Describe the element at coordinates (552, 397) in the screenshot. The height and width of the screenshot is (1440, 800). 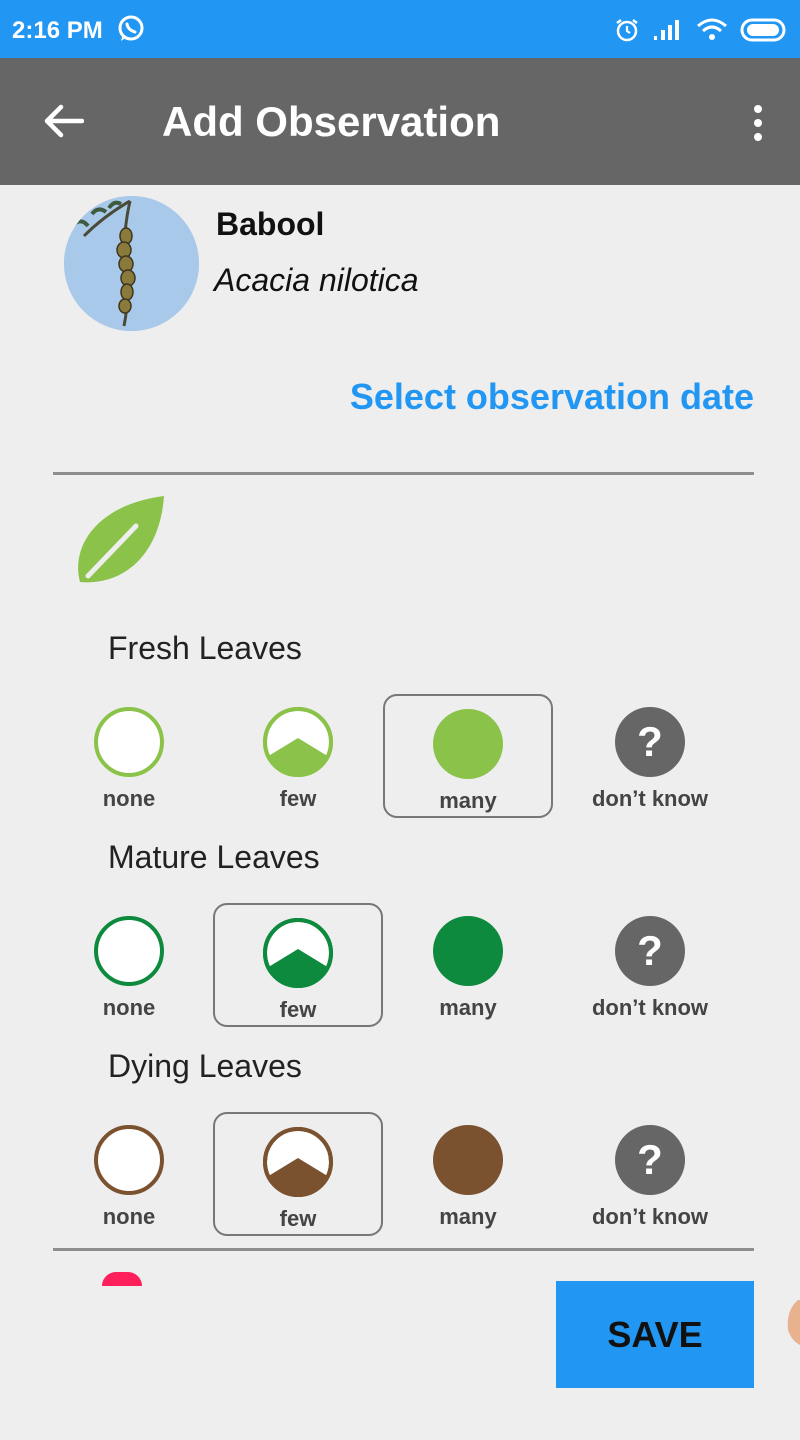
I see `select-date-link: Select observation date` at that location.